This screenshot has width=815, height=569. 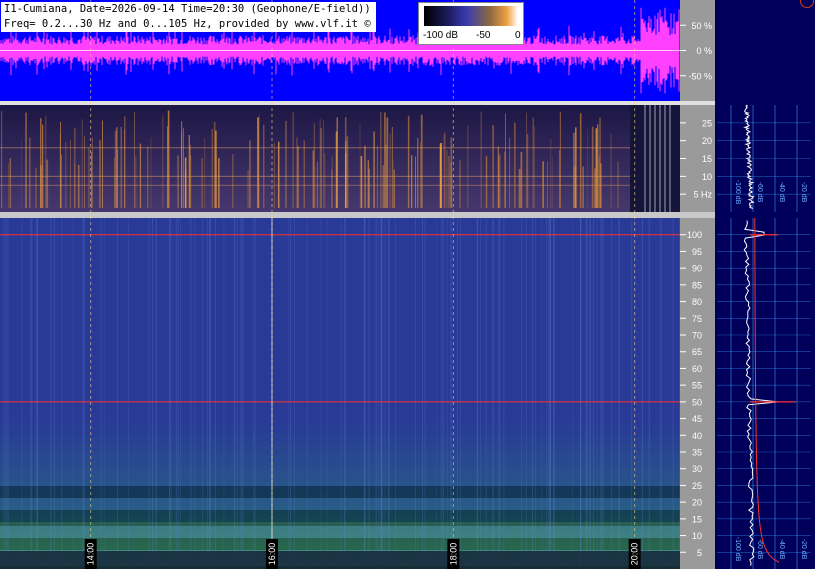 What do you see at coordinates (699, 553) in the screenshot?
I see `spectrogram-high-tick-label: 5` at bounding box center [699, 553].